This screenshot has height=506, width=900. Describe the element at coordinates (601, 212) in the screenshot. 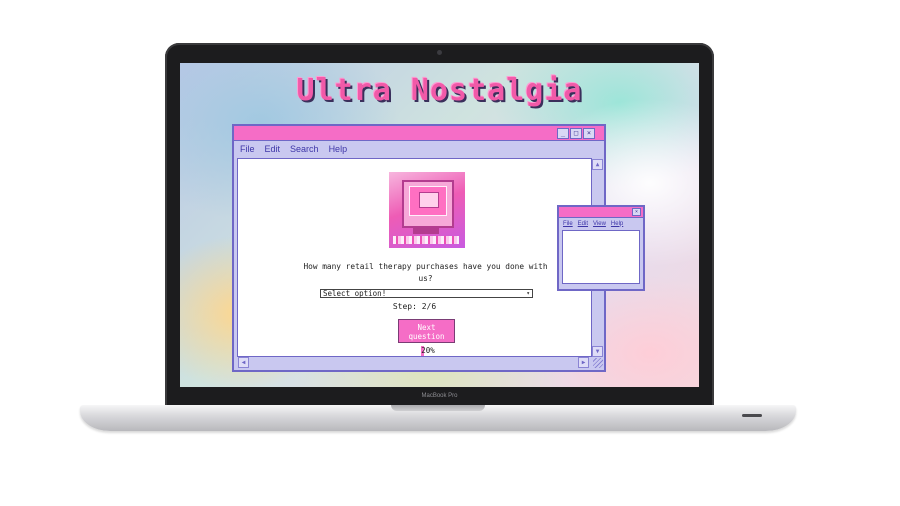

I see `small-window-titlebar: ×` at that location.